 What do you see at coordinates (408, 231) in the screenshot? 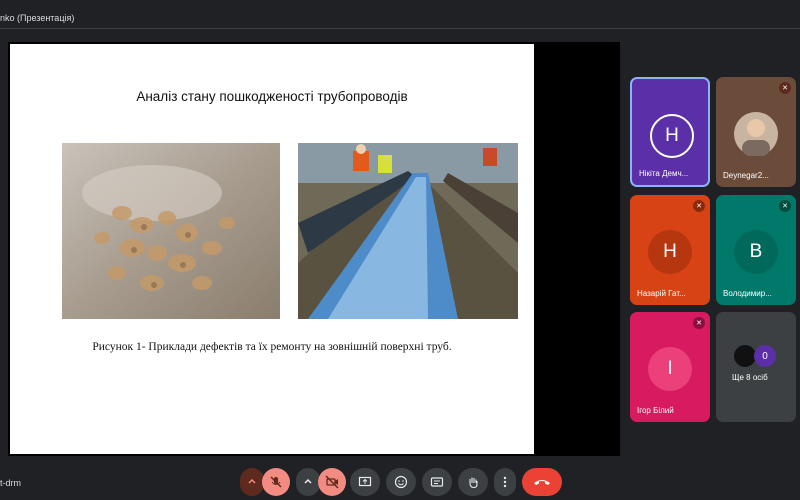
I see `pipeline-repair-photo` at bounding box center [408, 231].